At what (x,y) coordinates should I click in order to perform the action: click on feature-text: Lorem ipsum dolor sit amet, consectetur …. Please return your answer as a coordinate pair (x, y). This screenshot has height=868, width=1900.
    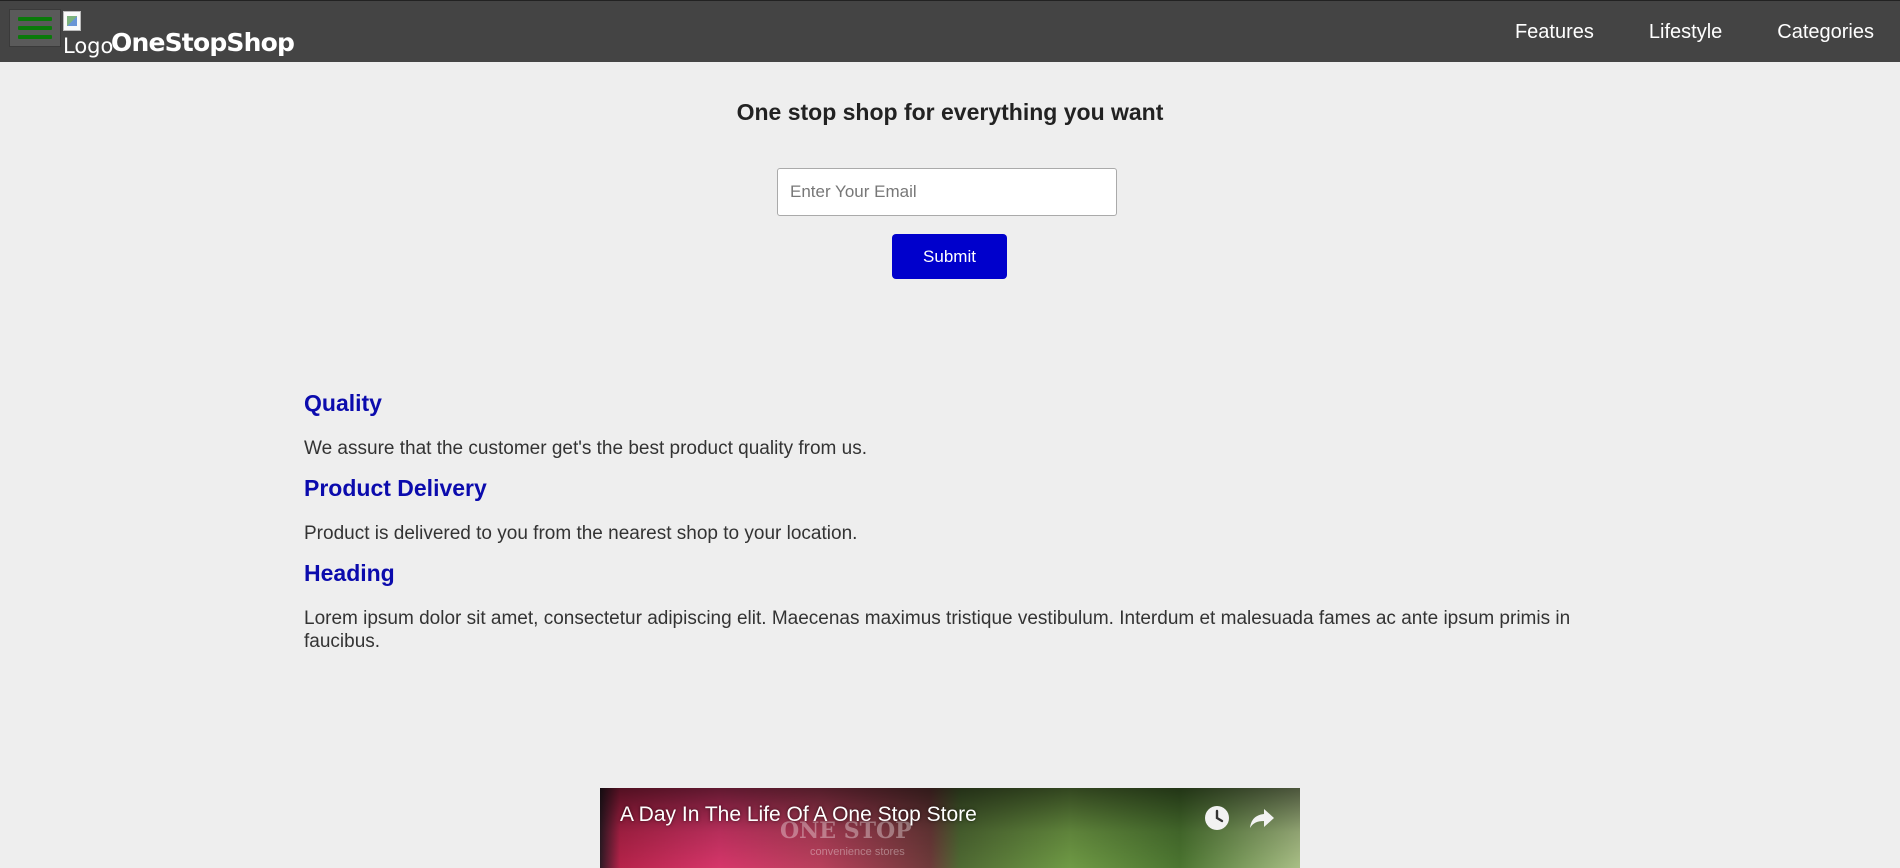
    Looking at the image, I should click on (937, 630).